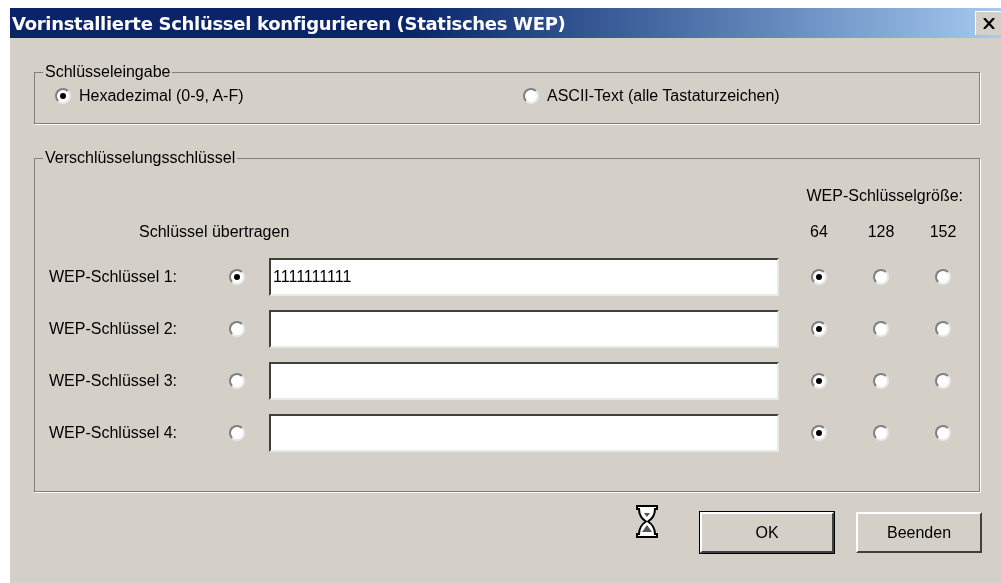 Image resolution: width=1001 pixels, height=583 pixels. I want to click on dialog-button: OK, so click(767, 532).